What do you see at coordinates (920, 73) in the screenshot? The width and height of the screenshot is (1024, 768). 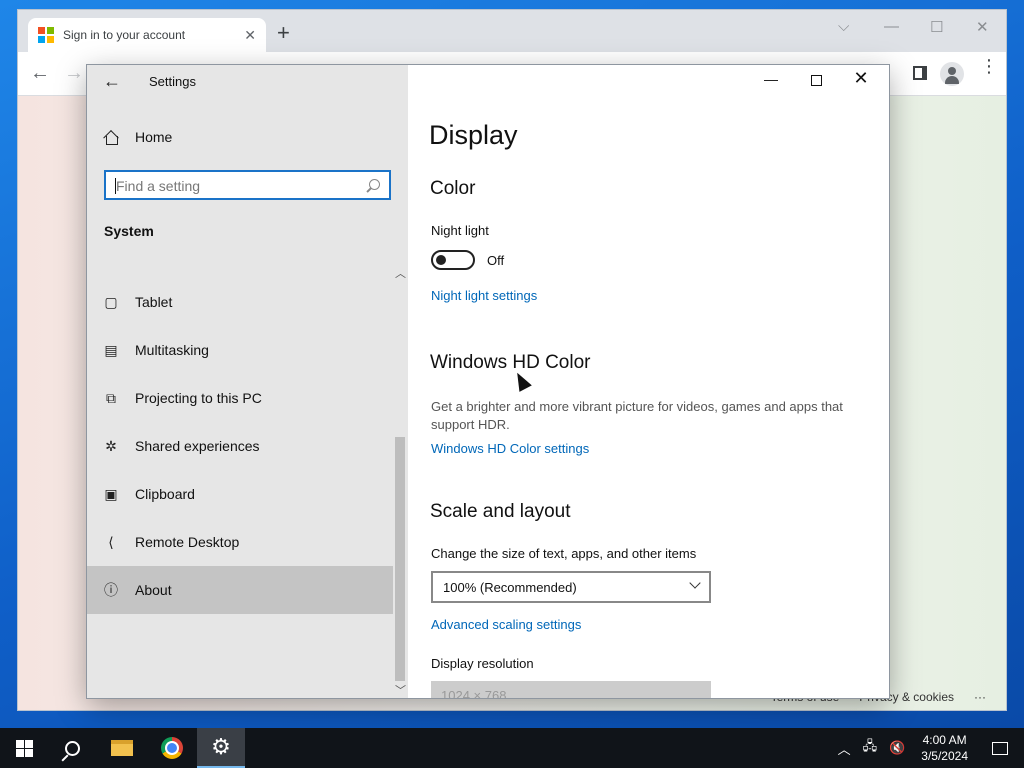 I see `side-panel-icon` at bounding box center [920, 73].